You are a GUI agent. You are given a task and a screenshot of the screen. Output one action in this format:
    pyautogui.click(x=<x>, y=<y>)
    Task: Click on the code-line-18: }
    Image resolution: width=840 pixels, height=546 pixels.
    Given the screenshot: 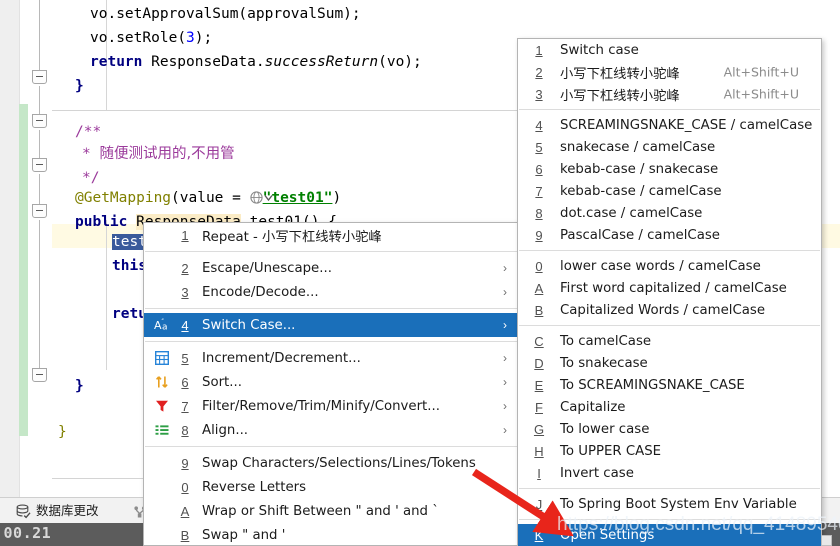 What is the action you would take?
    pyautogui.click(x=62, y=432)
    